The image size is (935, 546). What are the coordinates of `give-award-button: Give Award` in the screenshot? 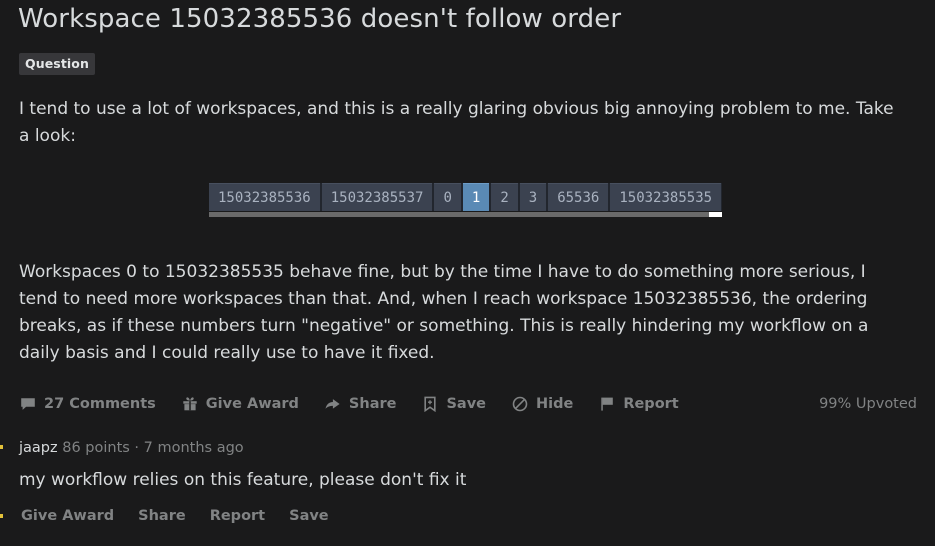 It's located at (239, 404).